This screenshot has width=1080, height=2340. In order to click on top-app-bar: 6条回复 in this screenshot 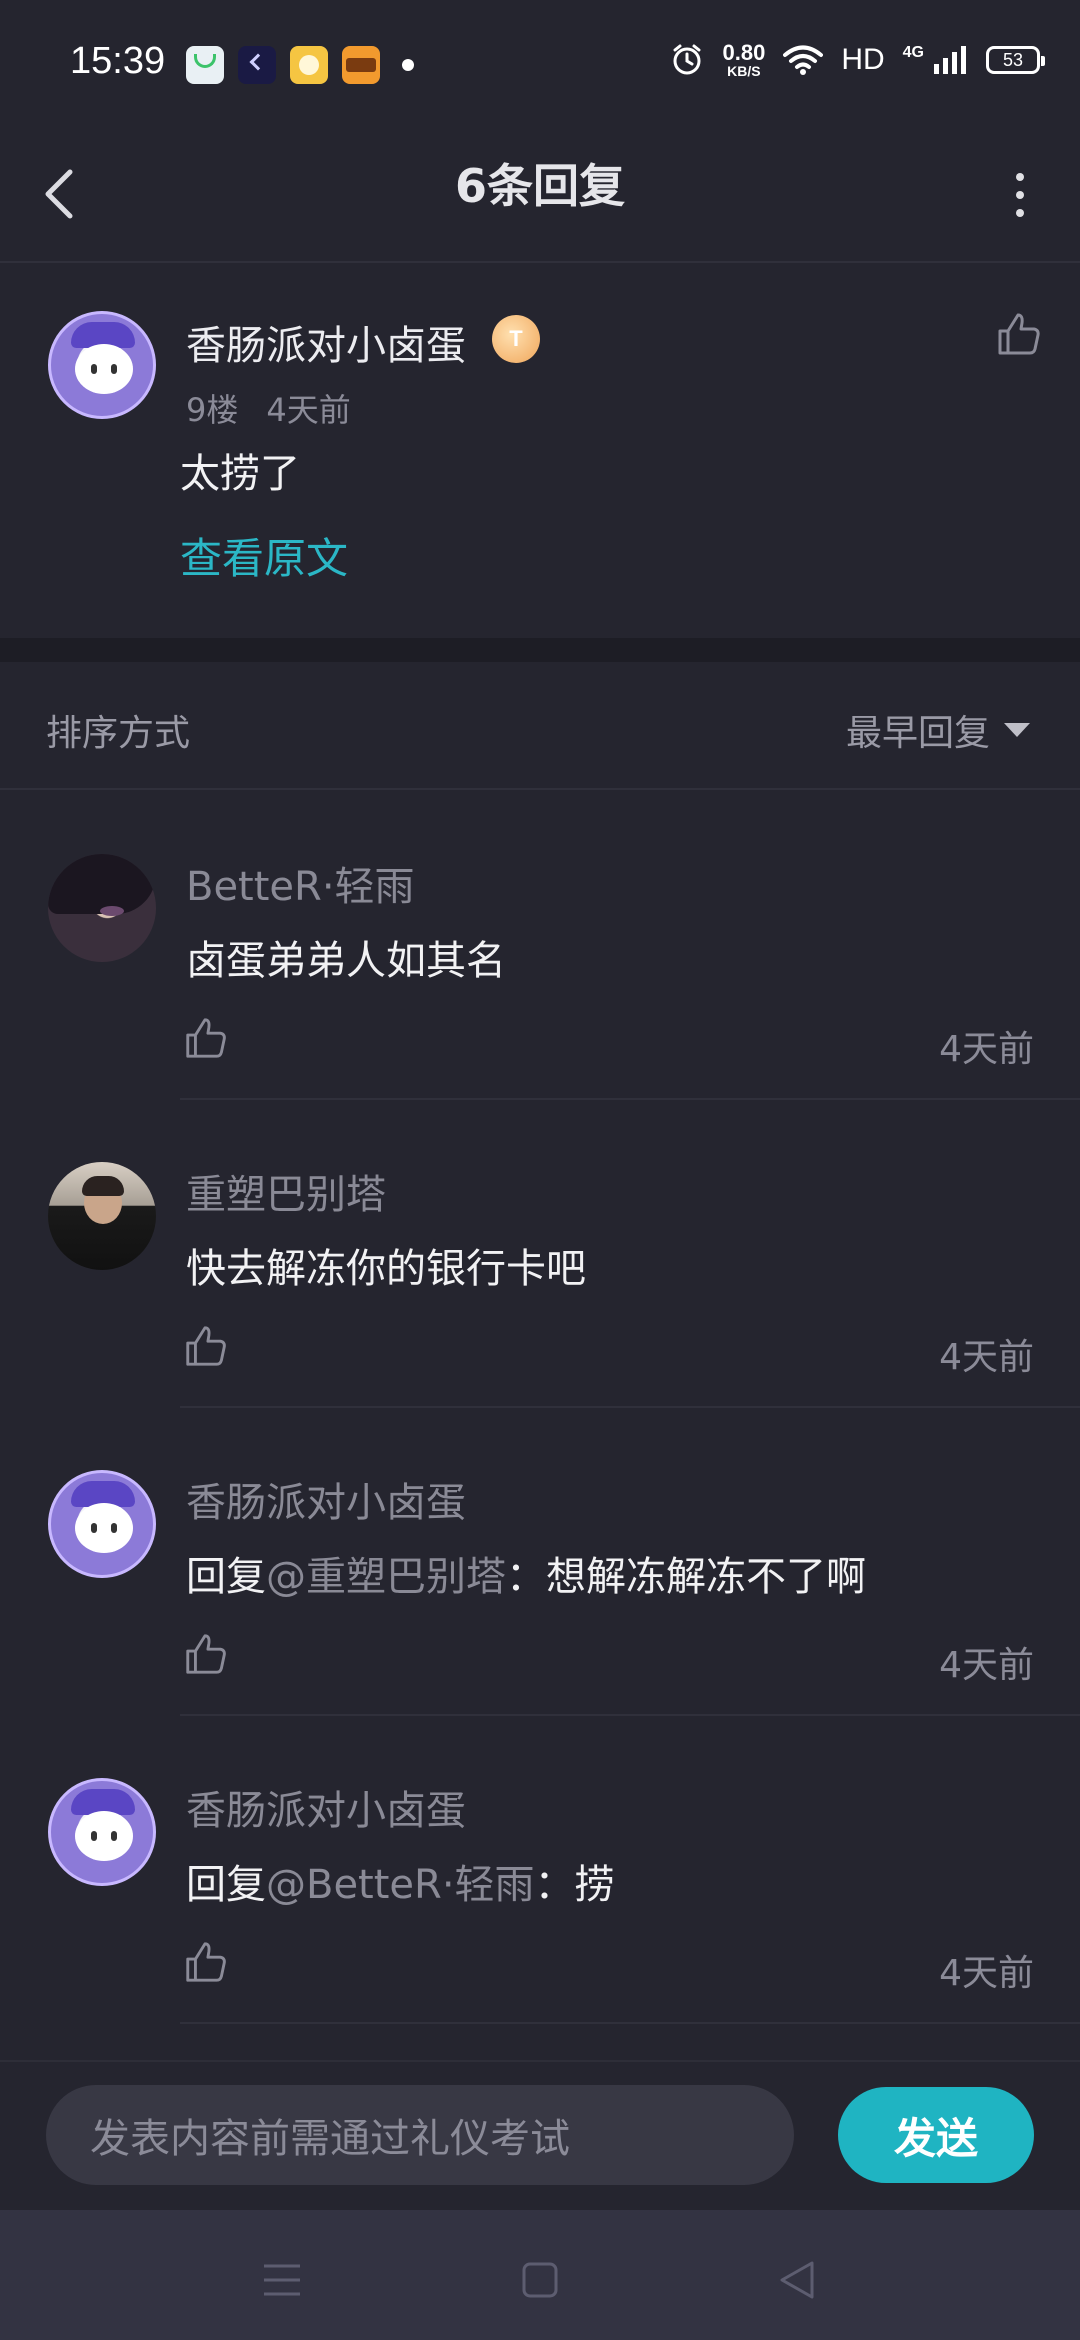, I will do `click(540, 196)`.